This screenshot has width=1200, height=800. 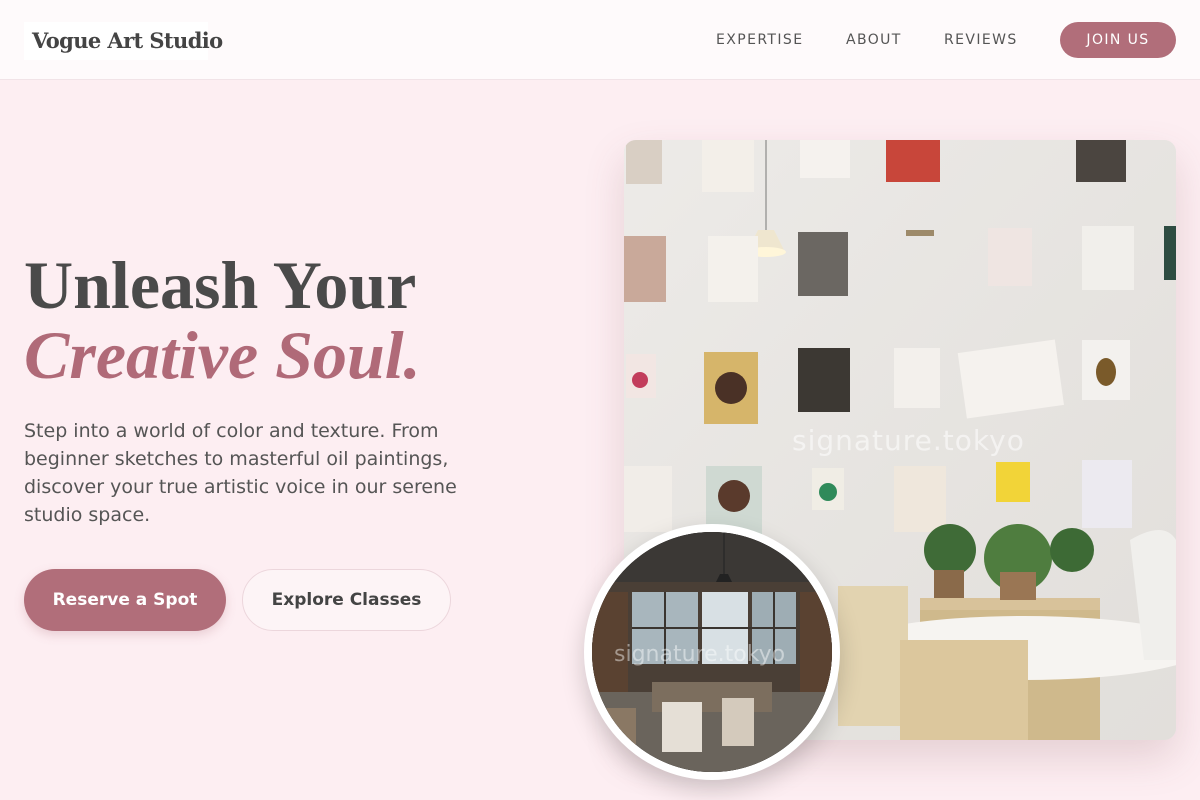 I want to click on hero-title: Unleash Your Creative Soul., so click(x=222, y=320).